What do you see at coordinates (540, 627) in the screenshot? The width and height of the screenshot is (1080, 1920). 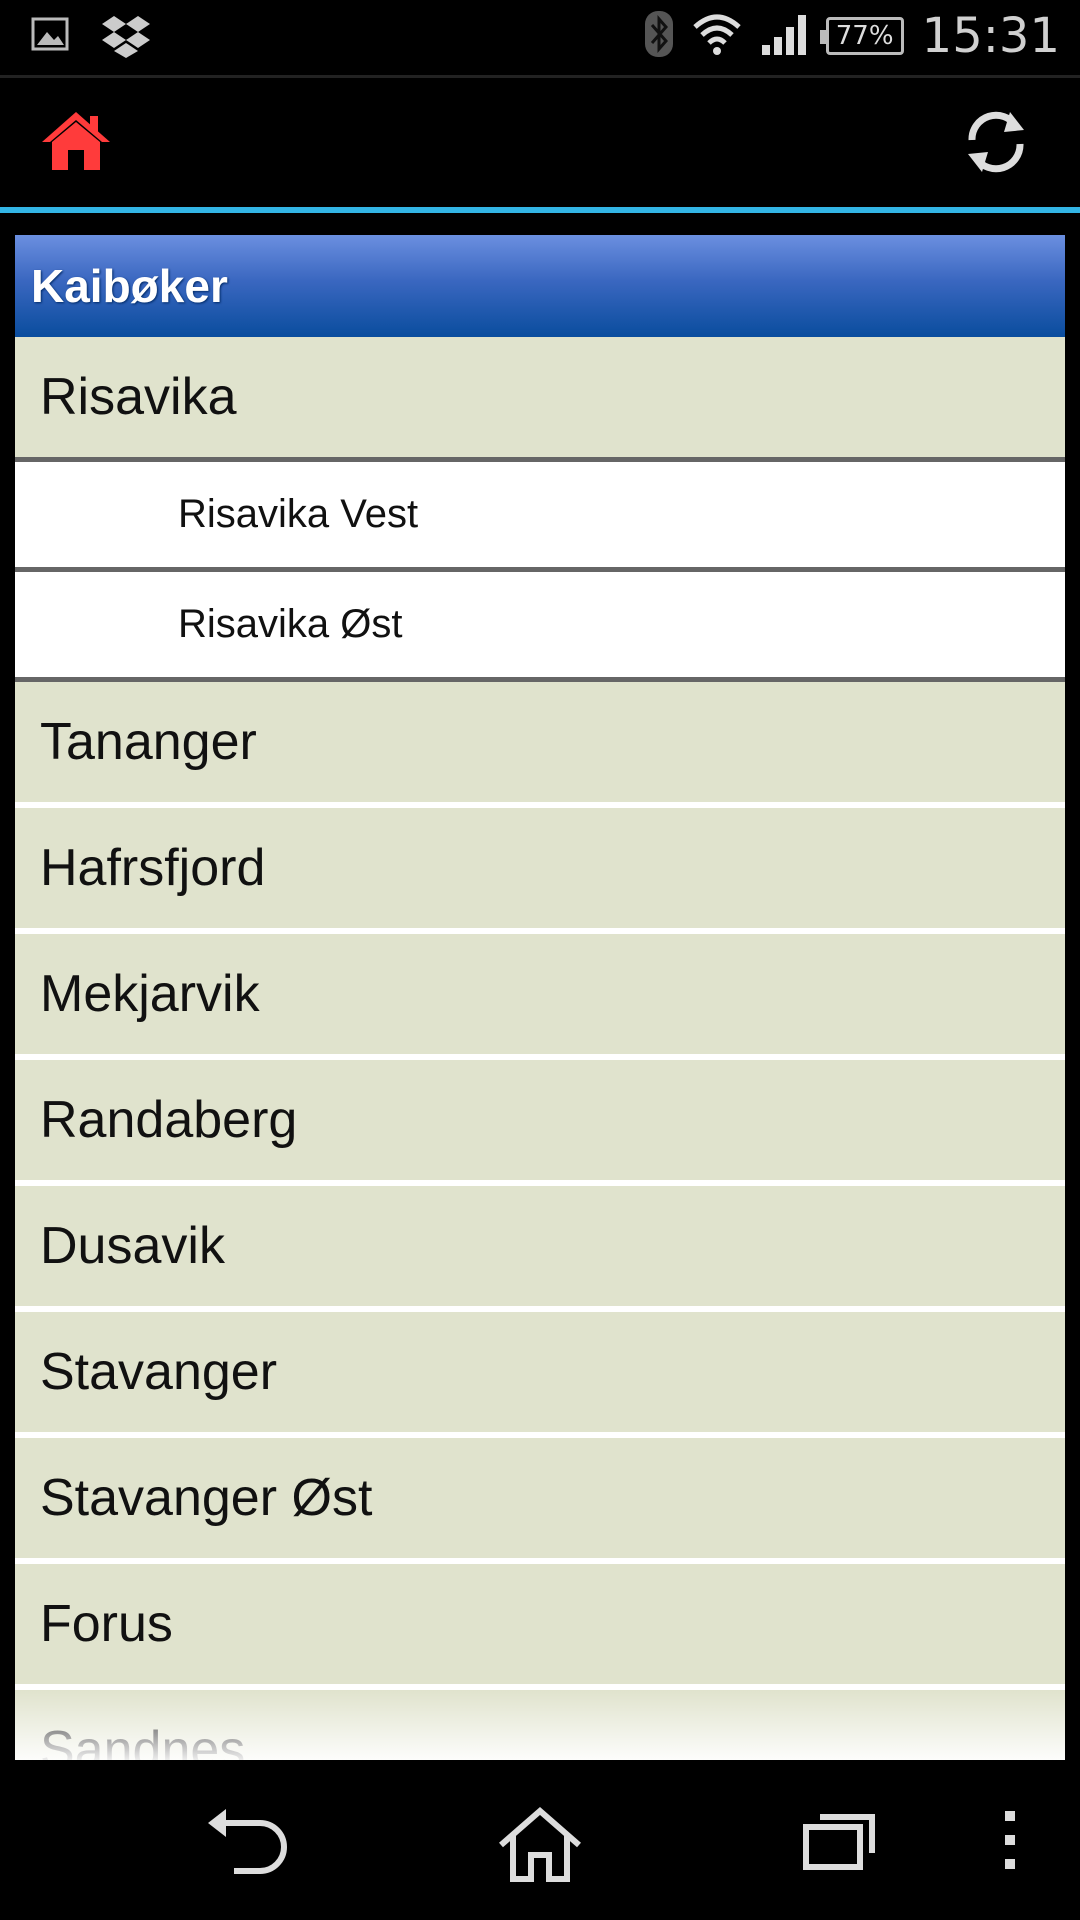 I see `list-child-risavika-ost: Risavika Øst` at bounding box center [540, 627].